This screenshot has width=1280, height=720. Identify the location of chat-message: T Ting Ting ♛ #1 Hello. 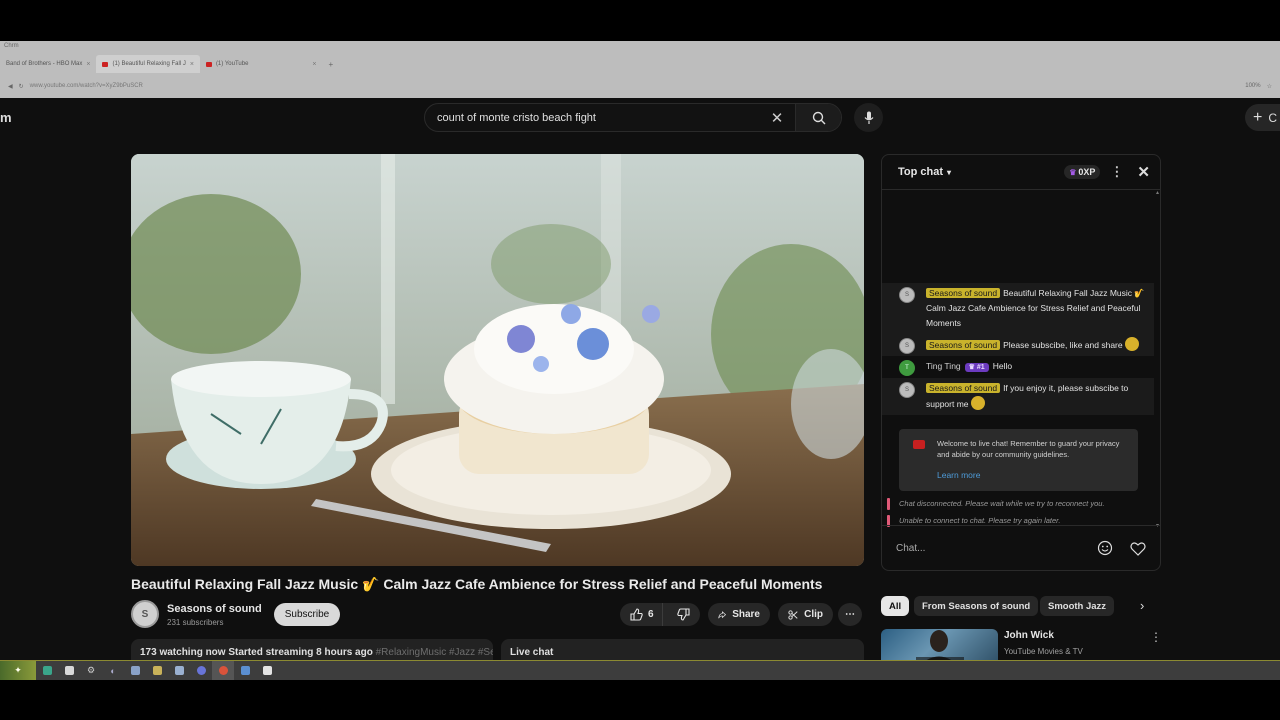
(1018, 367).